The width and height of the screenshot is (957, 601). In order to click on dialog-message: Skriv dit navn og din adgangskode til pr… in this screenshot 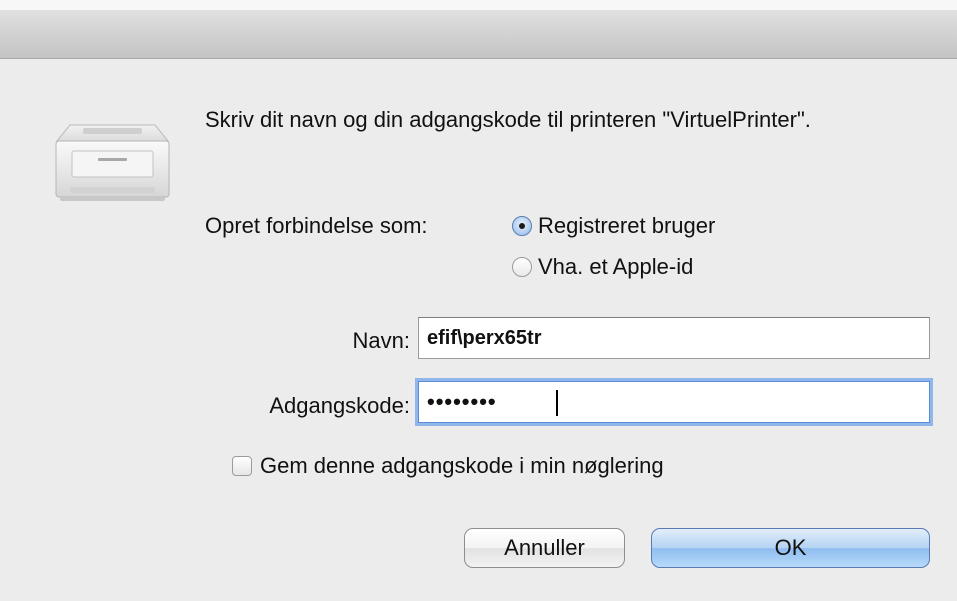, I will do `click(508, 119)`.